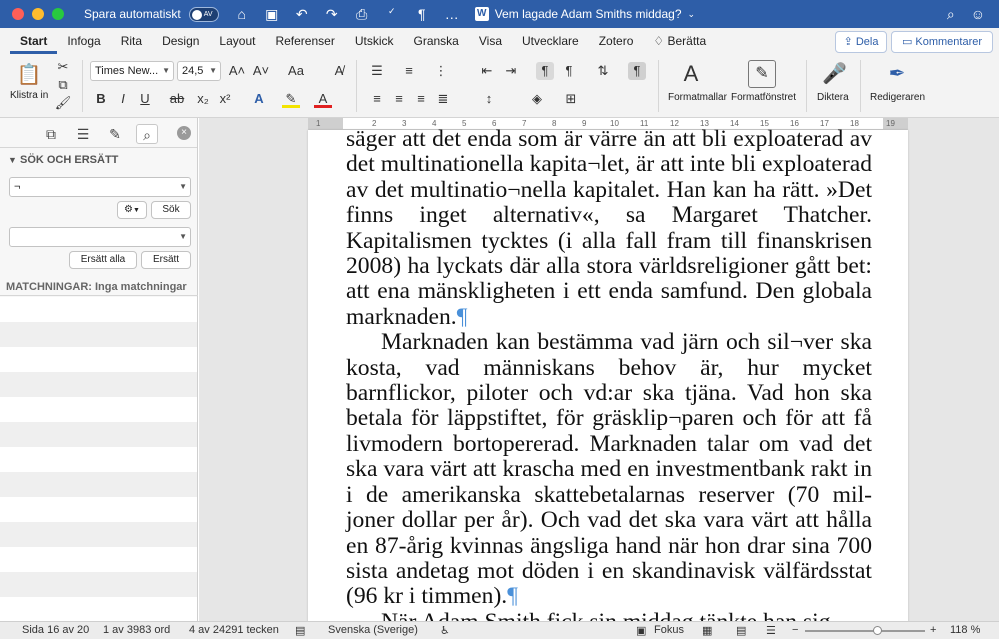  Describe the element at coordinates (834, 74) in the screenshot. I see `microphone-icon: 🎤` at that location.